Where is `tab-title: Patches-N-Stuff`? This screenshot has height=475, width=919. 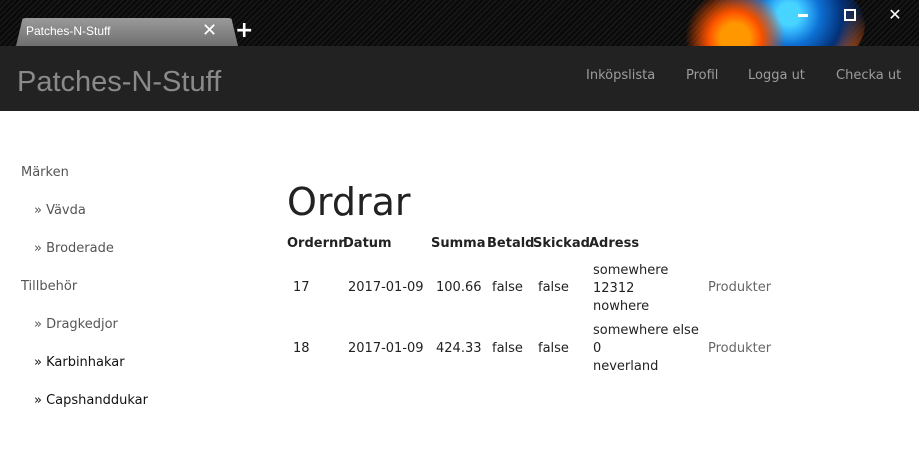
tab-title: Patches-N-Stuff is located at coordinates (68, 31).